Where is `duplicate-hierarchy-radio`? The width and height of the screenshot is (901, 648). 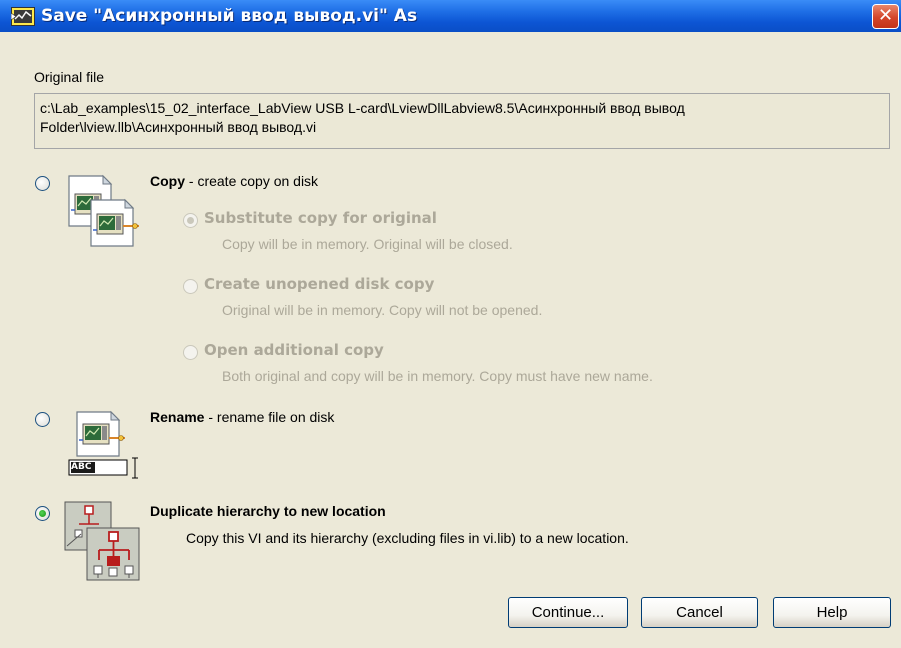 duplicate-hierarchy-radio is located at coordinates (42, 513).